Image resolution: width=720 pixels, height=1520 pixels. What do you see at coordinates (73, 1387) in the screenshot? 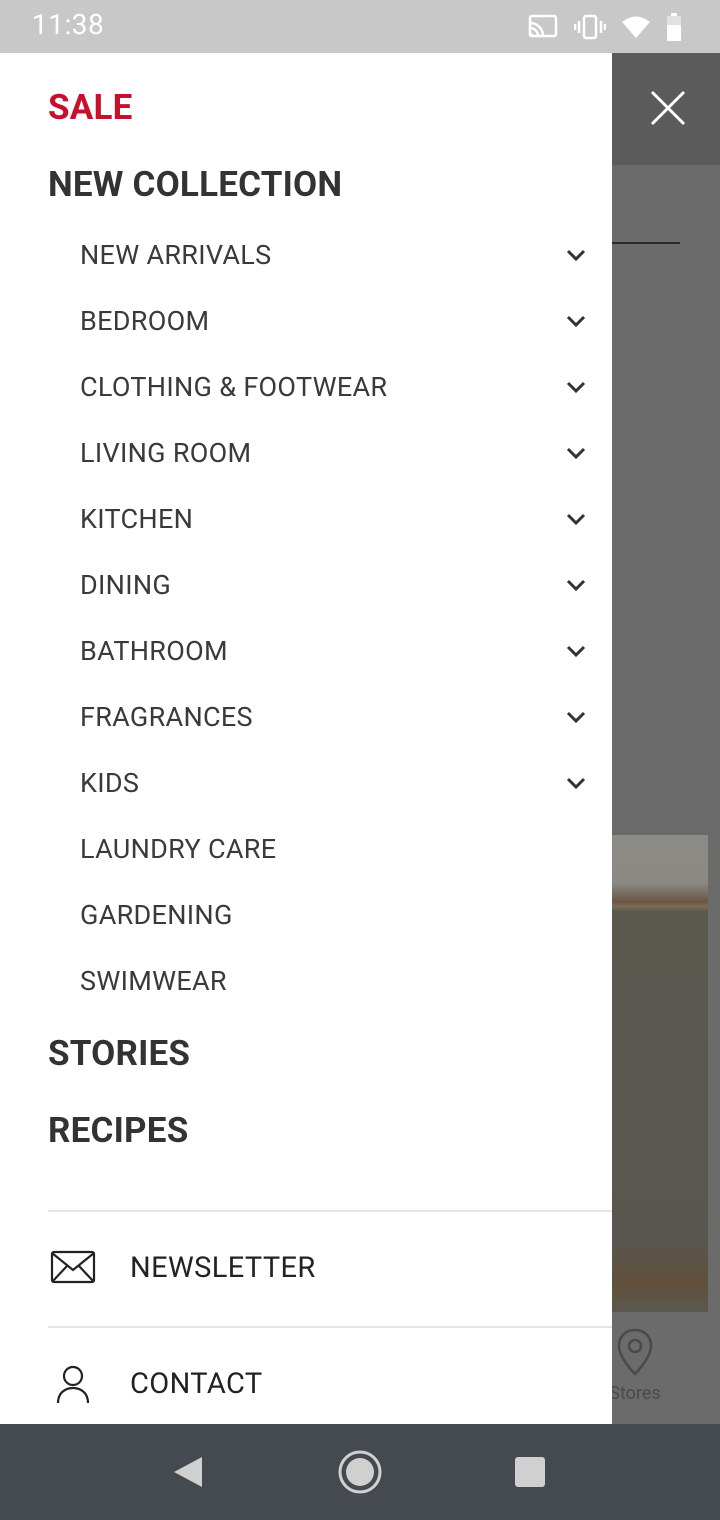
I see `person-icon` at bounding box center [73, 1387].